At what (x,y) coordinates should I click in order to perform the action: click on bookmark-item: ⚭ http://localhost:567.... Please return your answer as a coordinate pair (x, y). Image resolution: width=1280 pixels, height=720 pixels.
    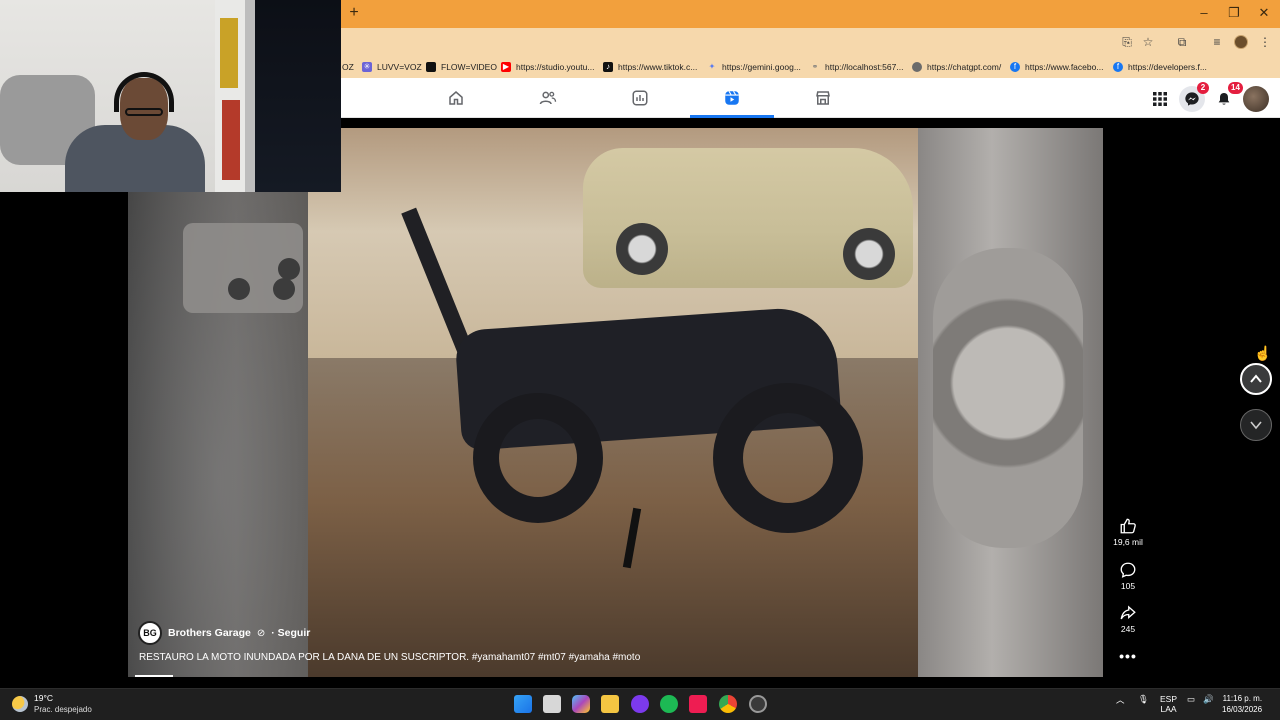
    Looking at the image, I should click on (857, 67).